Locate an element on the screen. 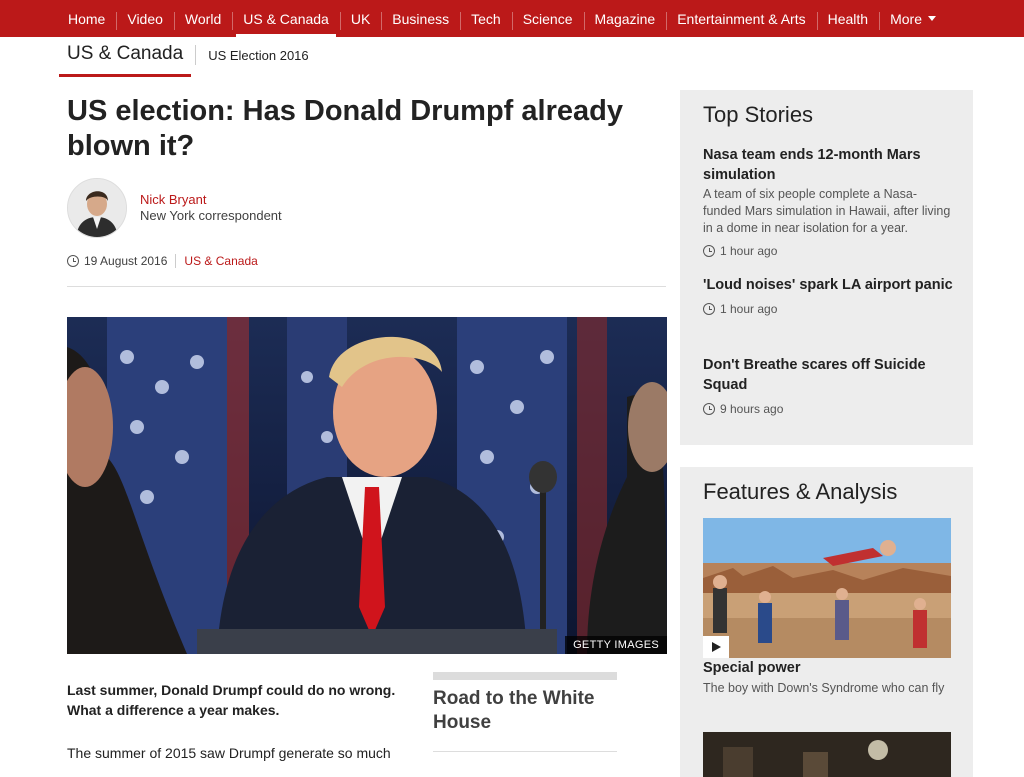 The height and width of the screenshot is (777, 1024). promo-bar is located at coordinates (525, 676).